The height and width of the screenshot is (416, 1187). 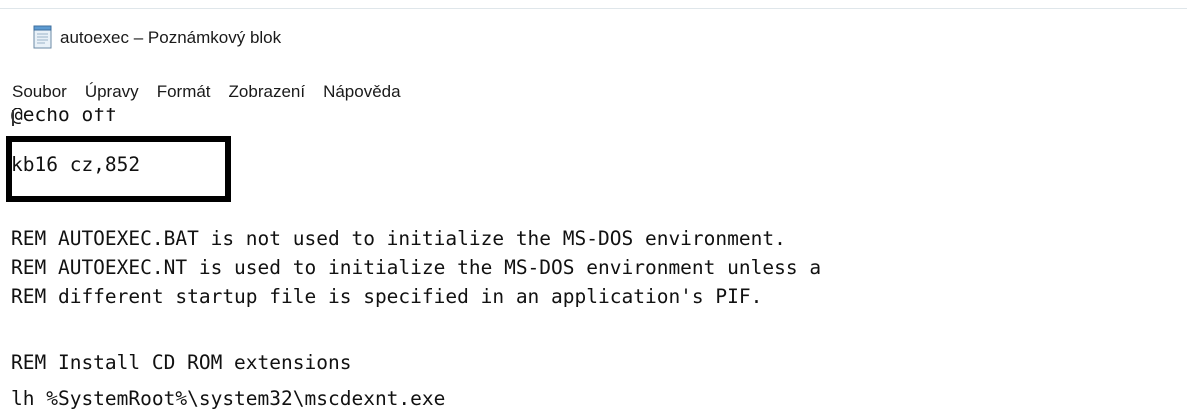 I want to click on window-top-border, so click(x=593, y=4).